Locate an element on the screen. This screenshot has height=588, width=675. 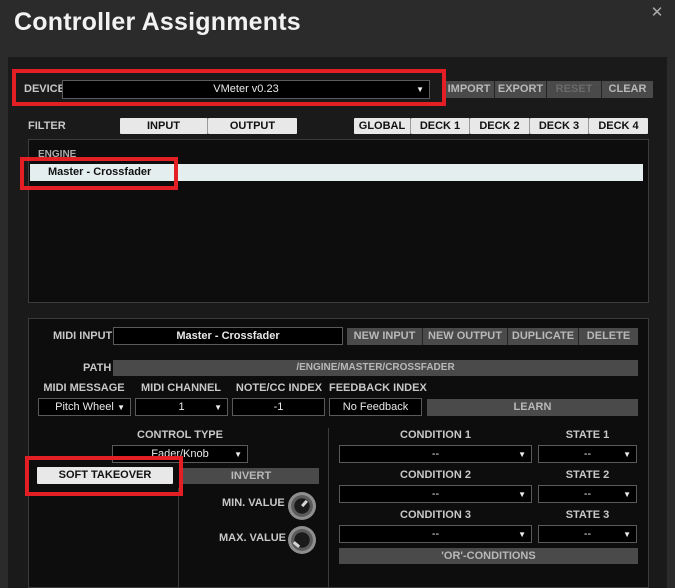
filter-global-button: GLOBAL is located at coordinates (382, 126).